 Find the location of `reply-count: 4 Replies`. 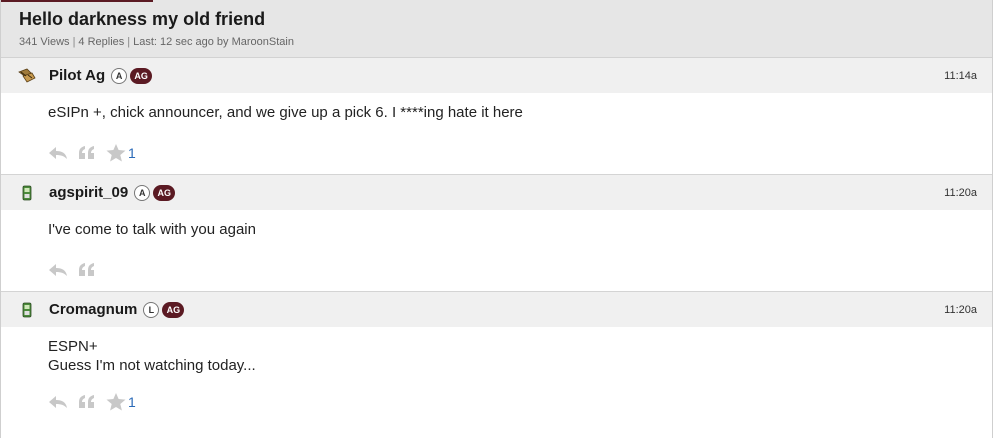

reply-count: 4 Replies is located at coordinates (101, 42).